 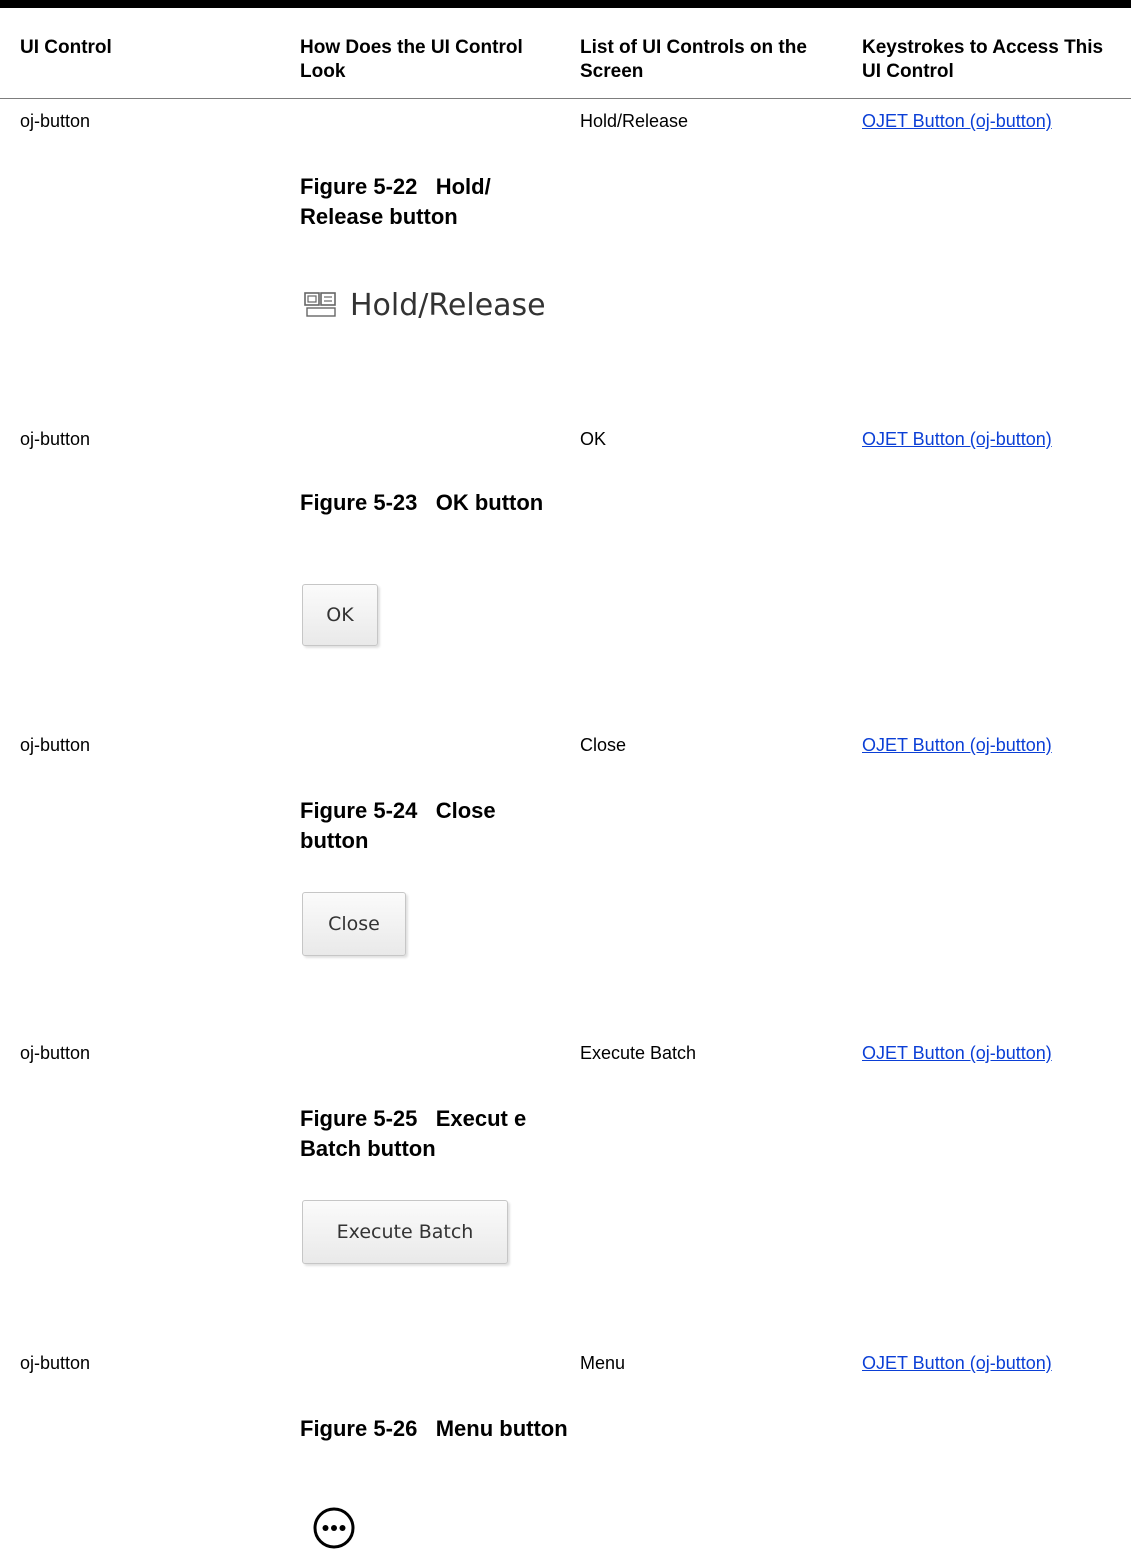 I want to click on header-list-controls: List of UI Controls on the Screen, so click(x=693, y=59).